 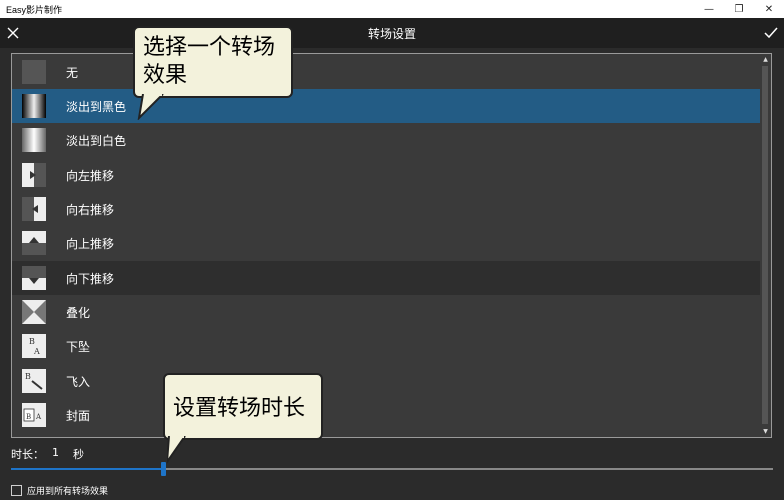 What do you see at coordinates (239, 408) in the screenshot?
I see `callout-set-duration-text: 设置转场时长` at bounding box center [239, 408].